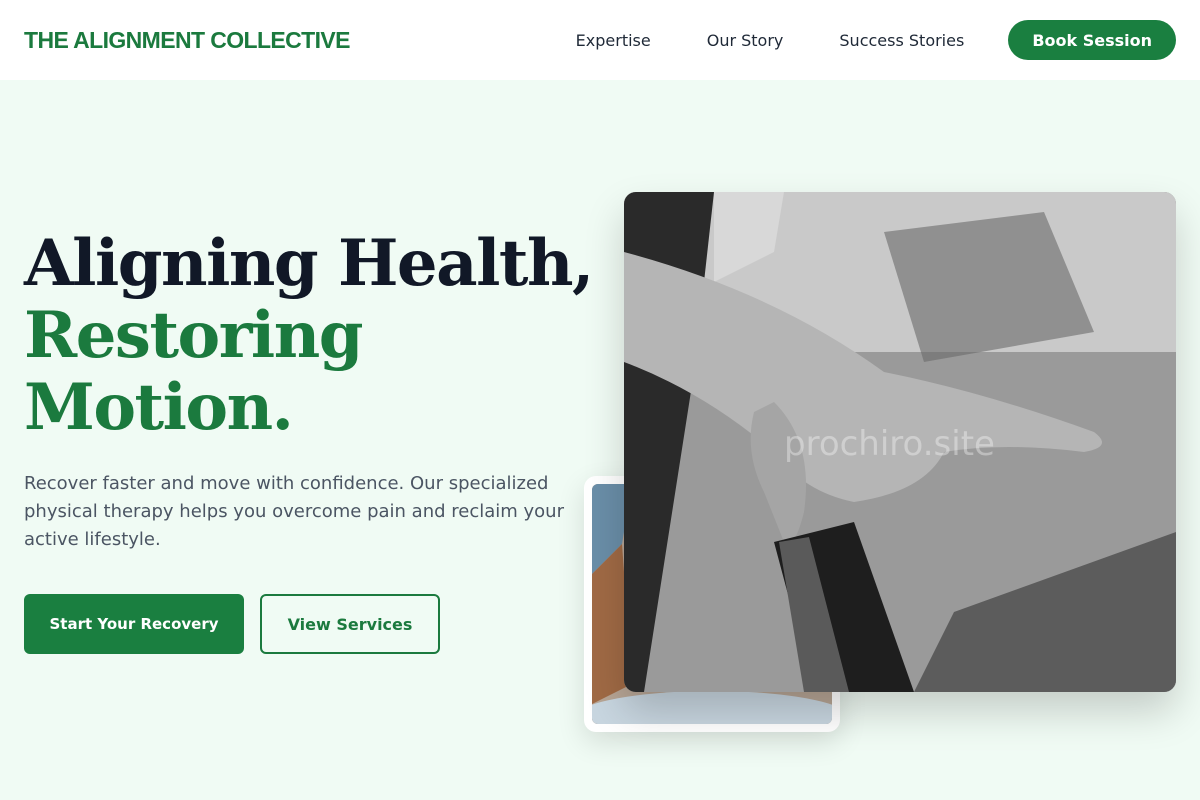  Describe the element at coordinates (901, 40) in the screenshot. I see `nav-link-success-stories: Success Stories` at that location.